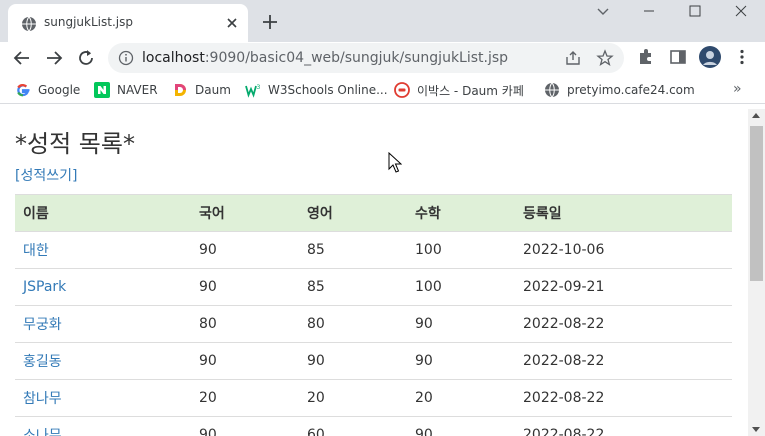  Describe the element at coordinates (395, 162) in the screenshot. I see `mouse-cursor-icon` at that location.